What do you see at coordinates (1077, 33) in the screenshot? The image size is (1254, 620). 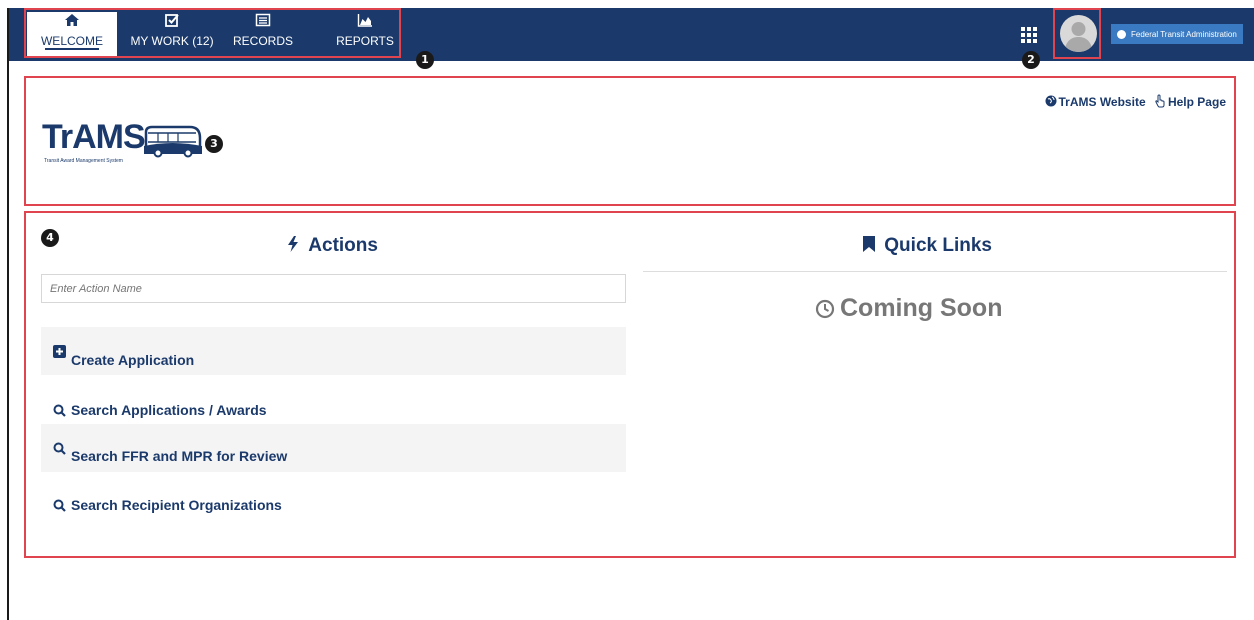 I see `avatar-highlight-box` at bounding box center [1077, 33].